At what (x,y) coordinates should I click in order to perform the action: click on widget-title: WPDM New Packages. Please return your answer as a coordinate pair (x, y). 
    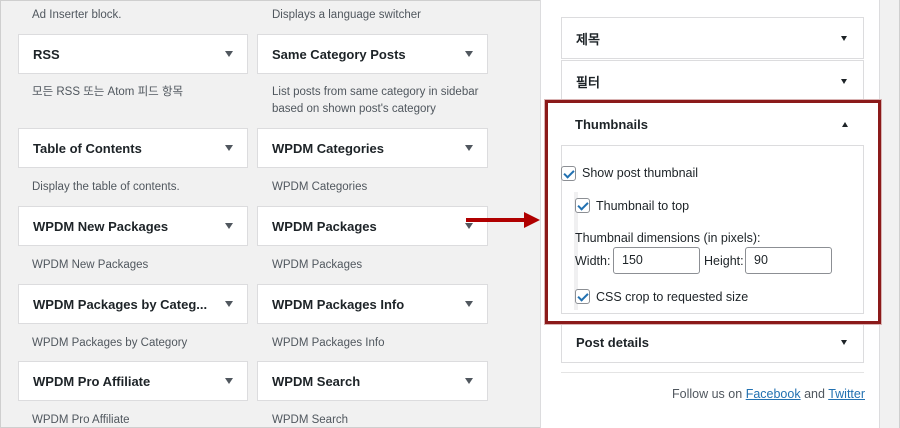
    Looking at the image, I should click on (101, 226).